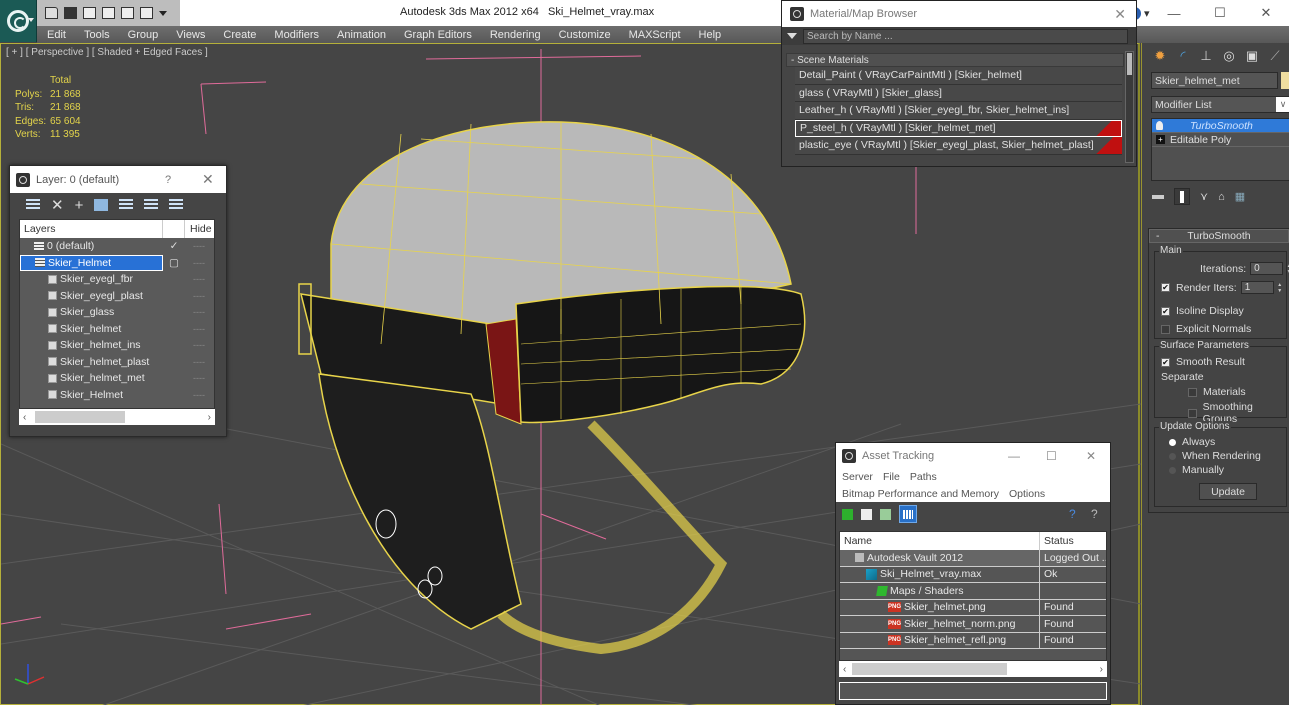 The height and width of the screenshot is (705, 1289). I want to click on customize-dropdown-icon, so click(163, 13).